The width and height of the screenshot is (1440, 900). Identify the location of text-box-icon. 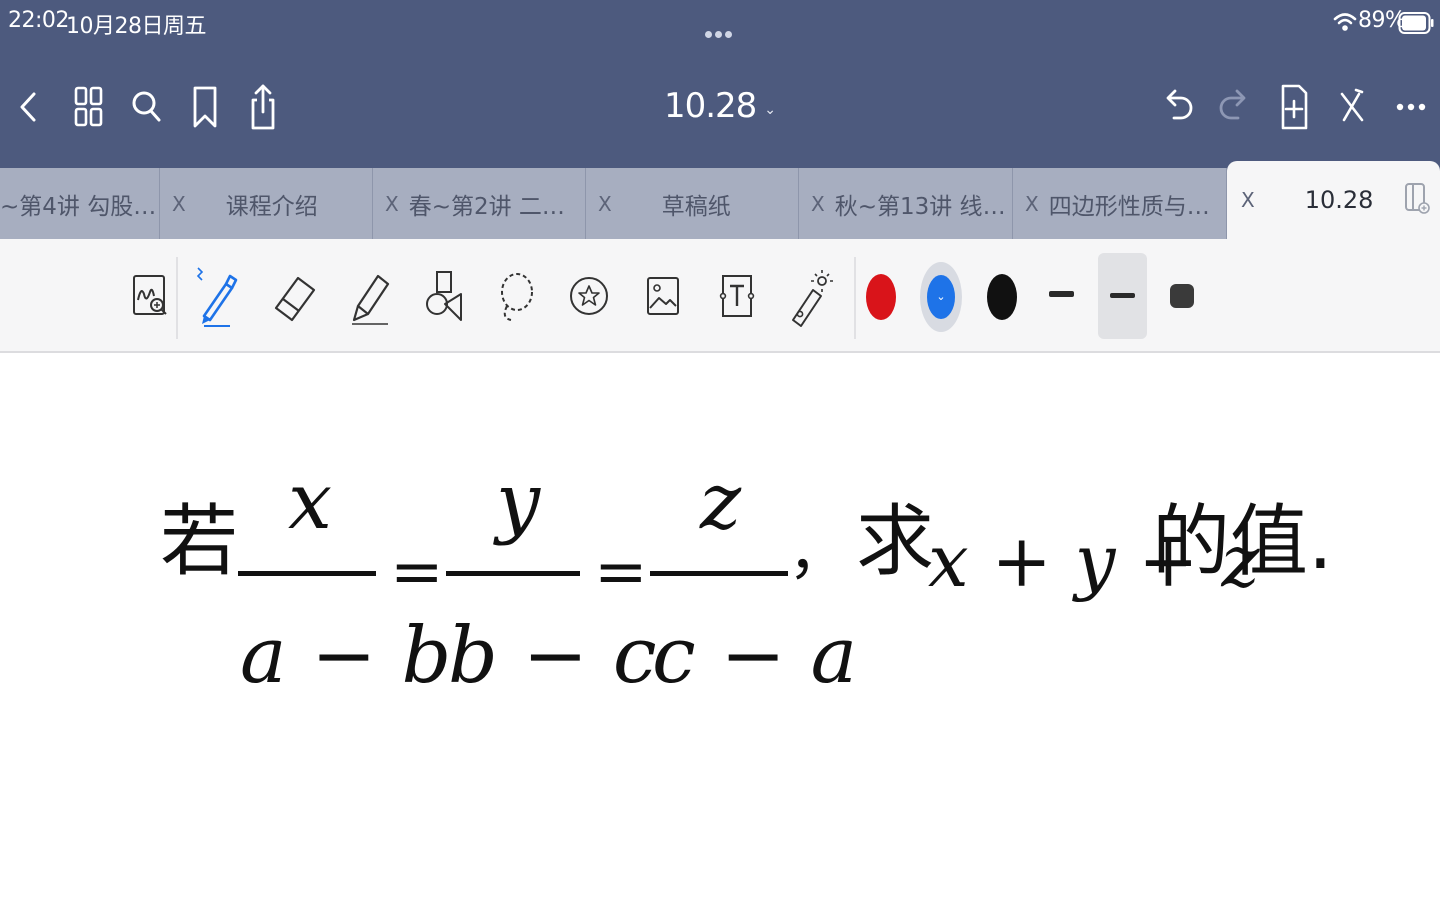
(736, 296).